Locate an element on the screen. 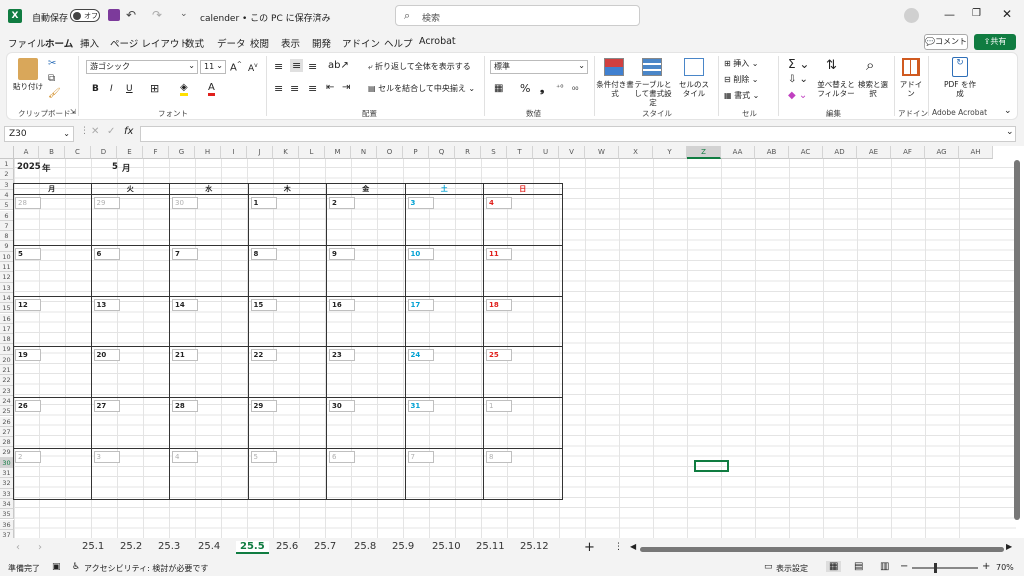 This screenshot has width=1024, height=576. tab-data: データ is located at coordinates (231, 43).